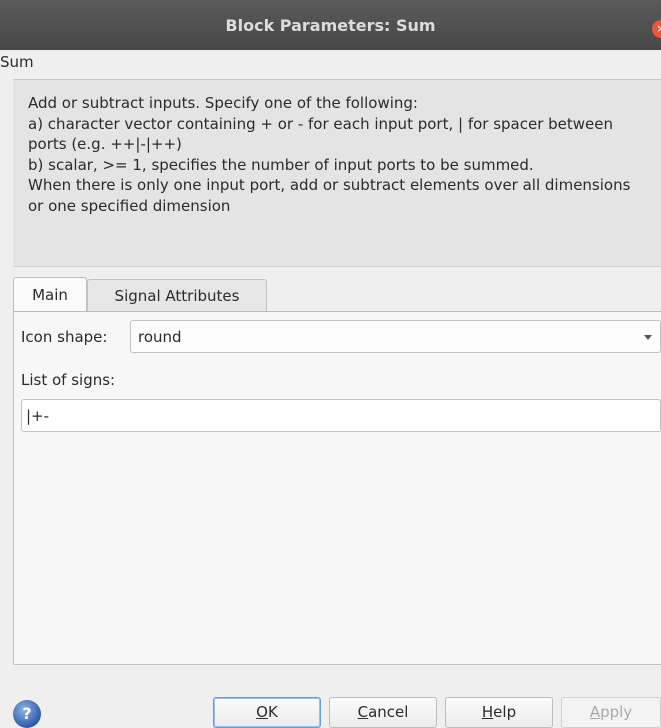 This screenshot has height=728, width=661. Describe the element at coordinates (388, 712) in the screenshot. I see `cancel-label: ancel` at that location.